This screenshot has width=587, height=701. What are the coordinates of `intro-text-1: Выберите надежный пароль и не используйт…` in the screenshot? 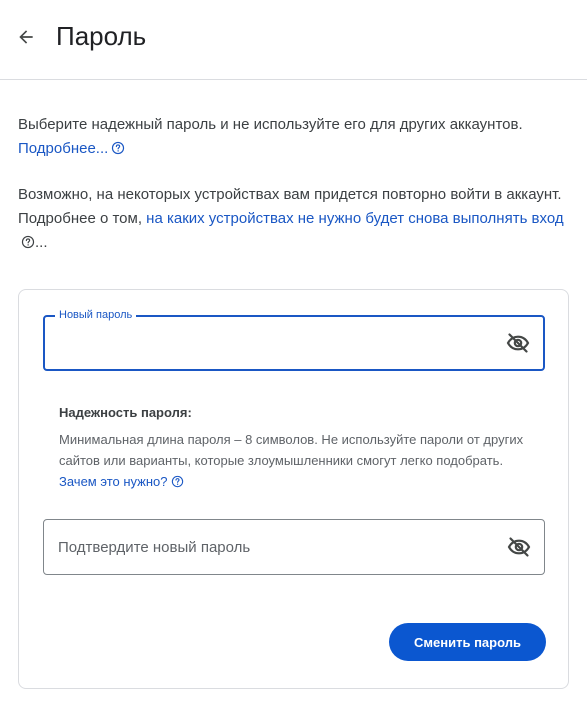 It's located at (270, 124).